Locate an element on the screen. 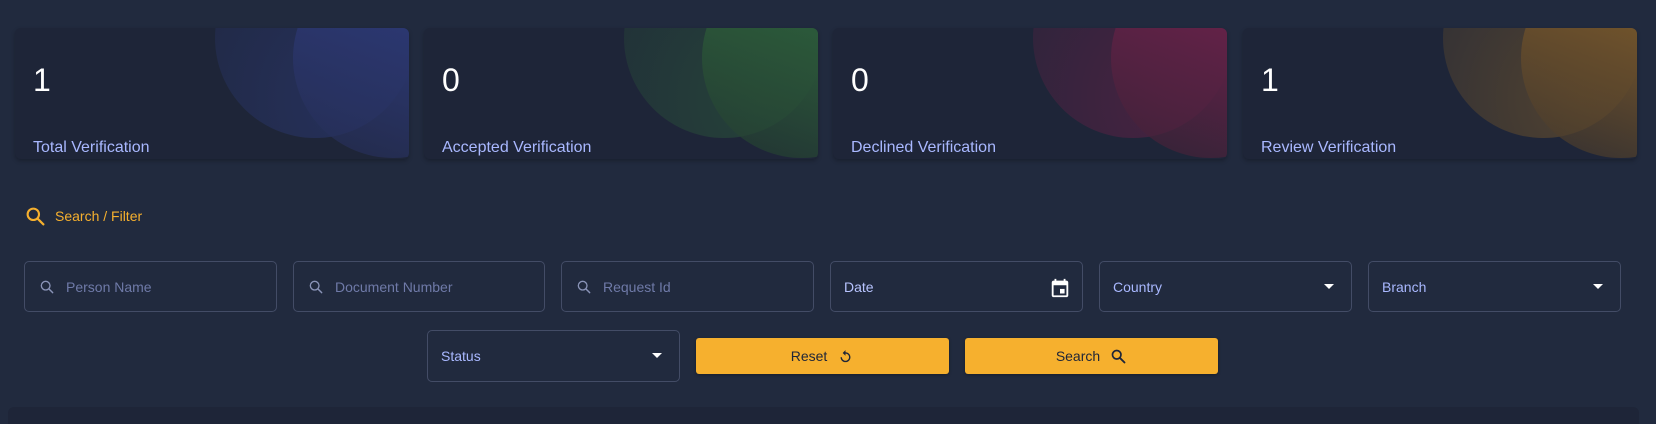 This screenshot has width=1656, height=424. country-select: Country is located at coordinates (1225, 286).